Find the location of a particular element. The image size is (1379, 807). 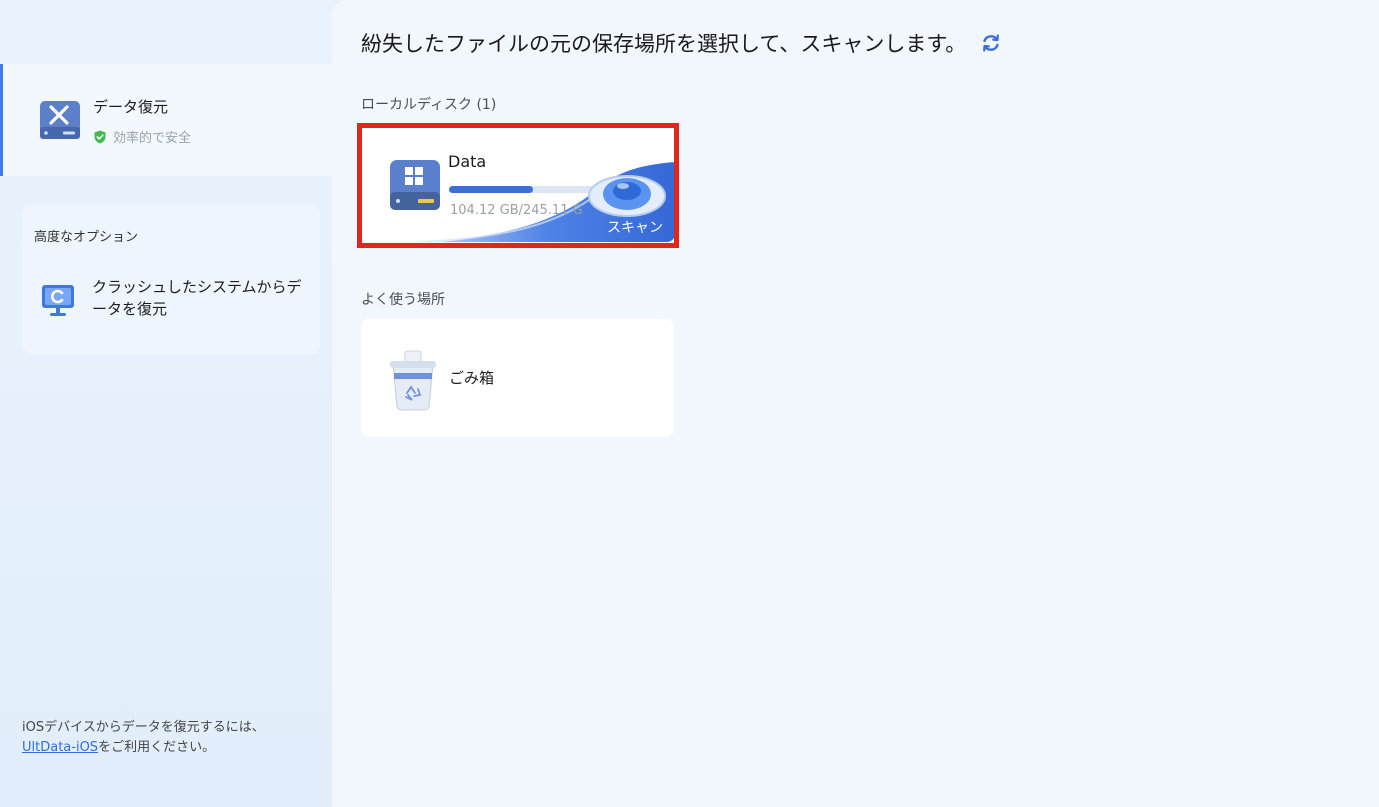

disk-card-data: Data 104.12 GB/245.11 G スキャン is located at coordinates (518, 184).